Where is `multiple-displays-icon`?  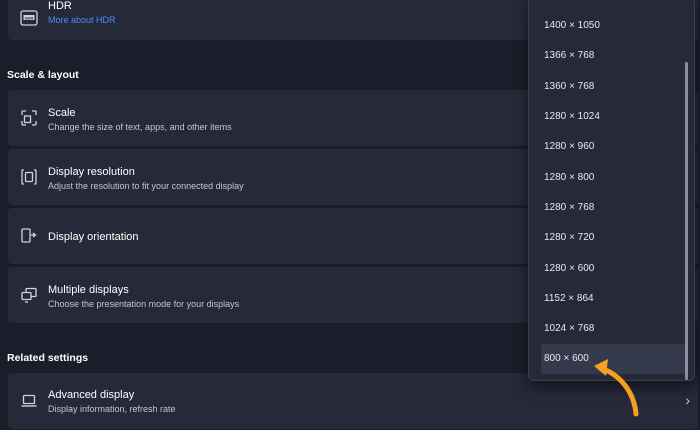 multiple-displays-icon is located at coordinates (29, 295).